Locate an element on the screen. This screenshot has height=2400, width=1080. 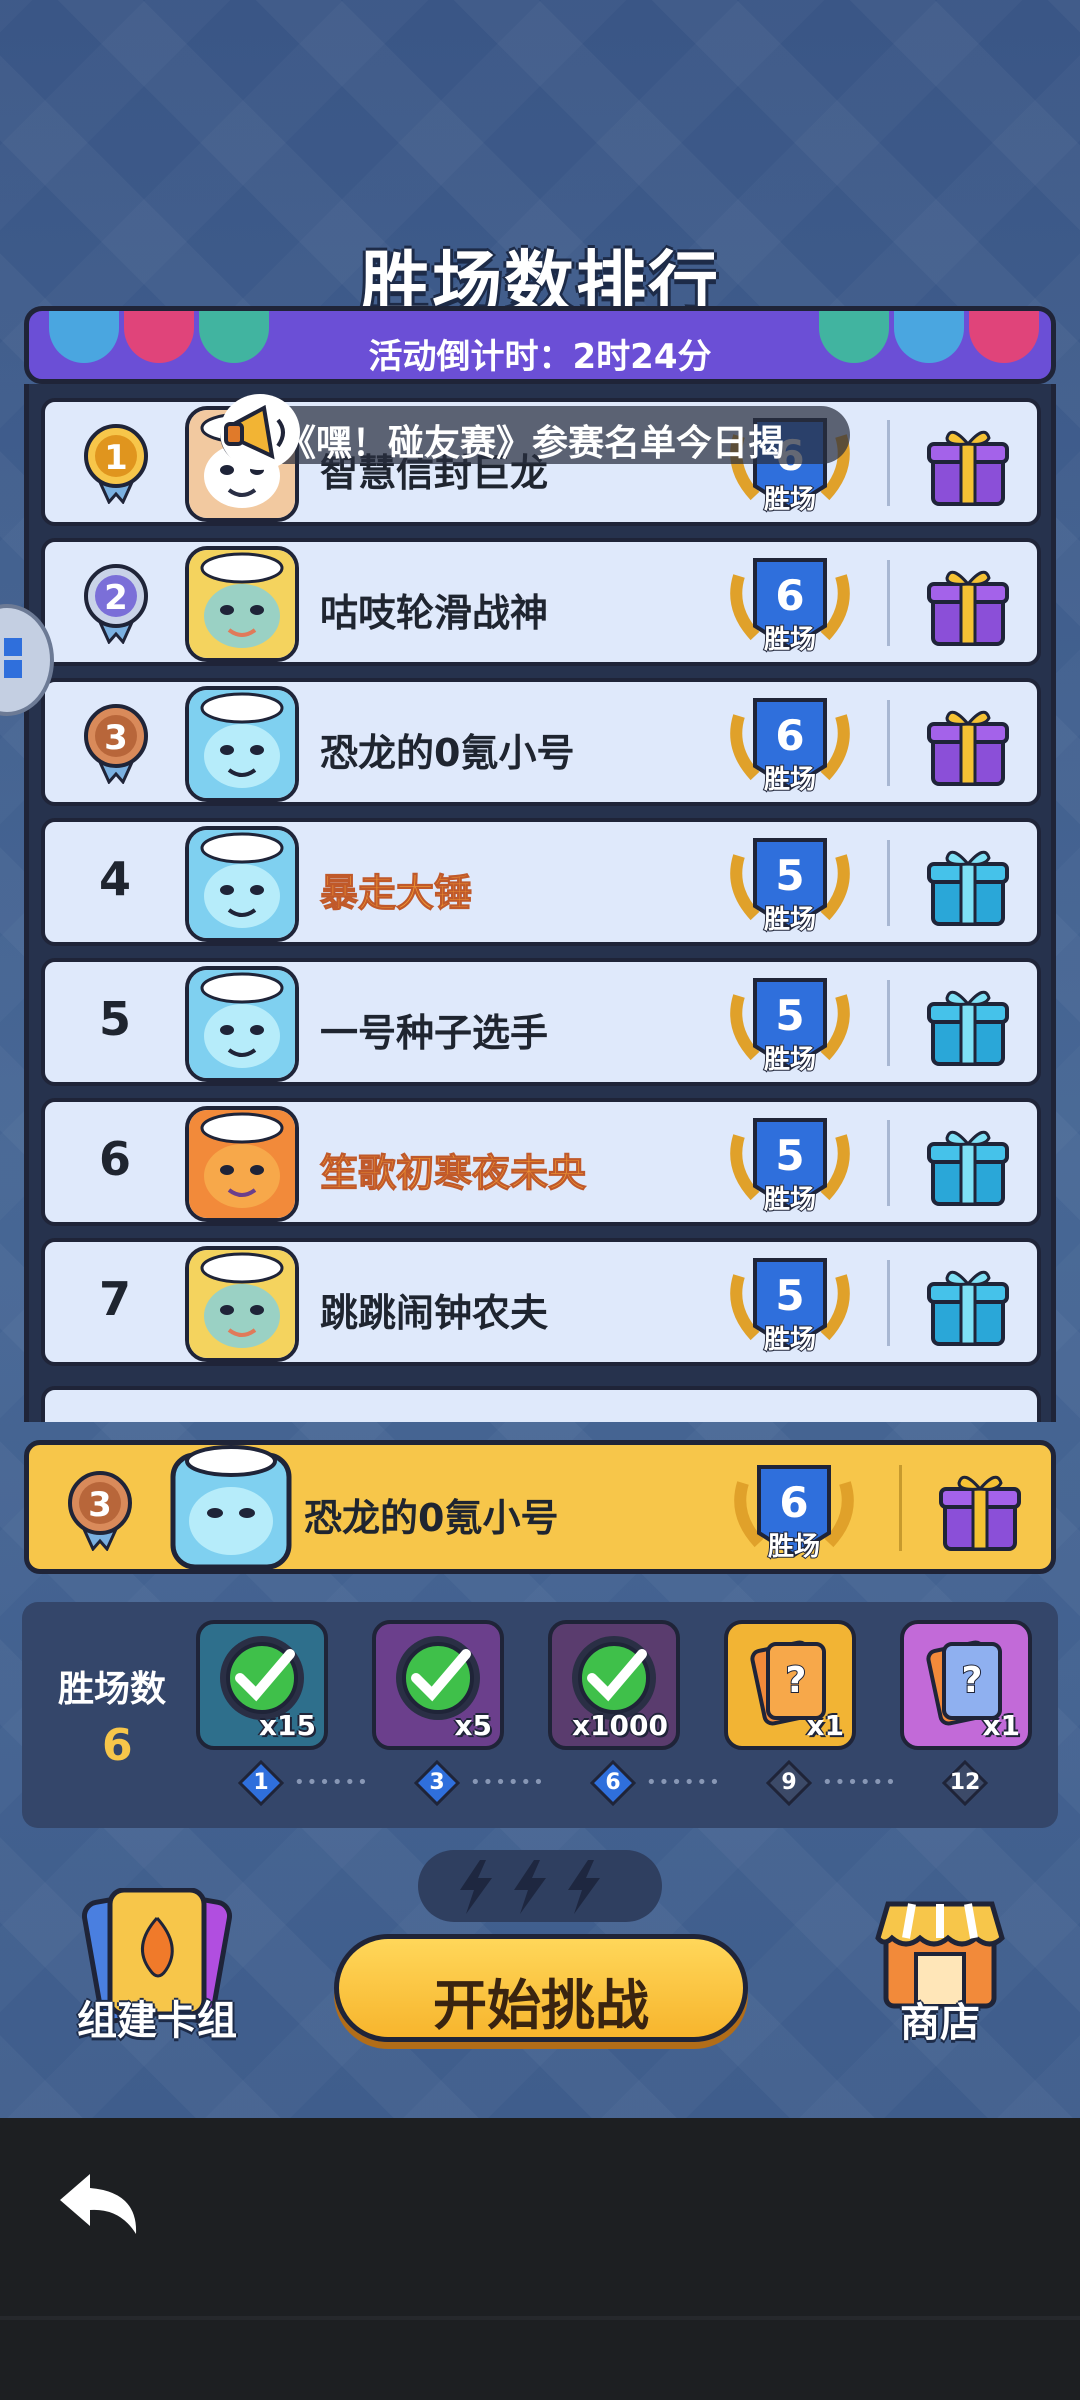
announcement-text: 《嘿！碰友赛》参赛名单今日揭 is located at coordinates (532, 443).